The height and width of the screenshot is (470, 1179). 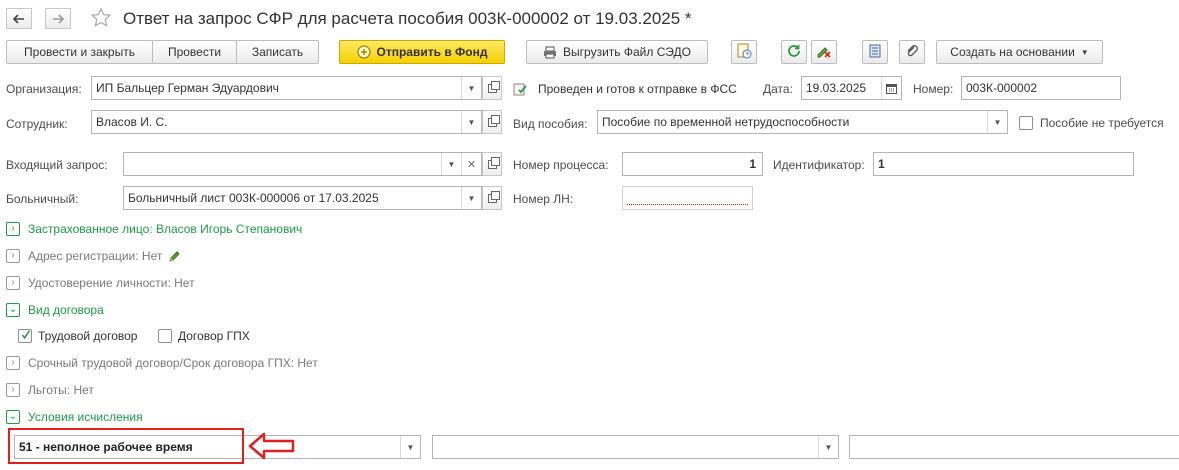 What do you see at coordinates (933, 89) in the screenshot?
I see `number-label: Номер:` at bounding box center [933, 89].